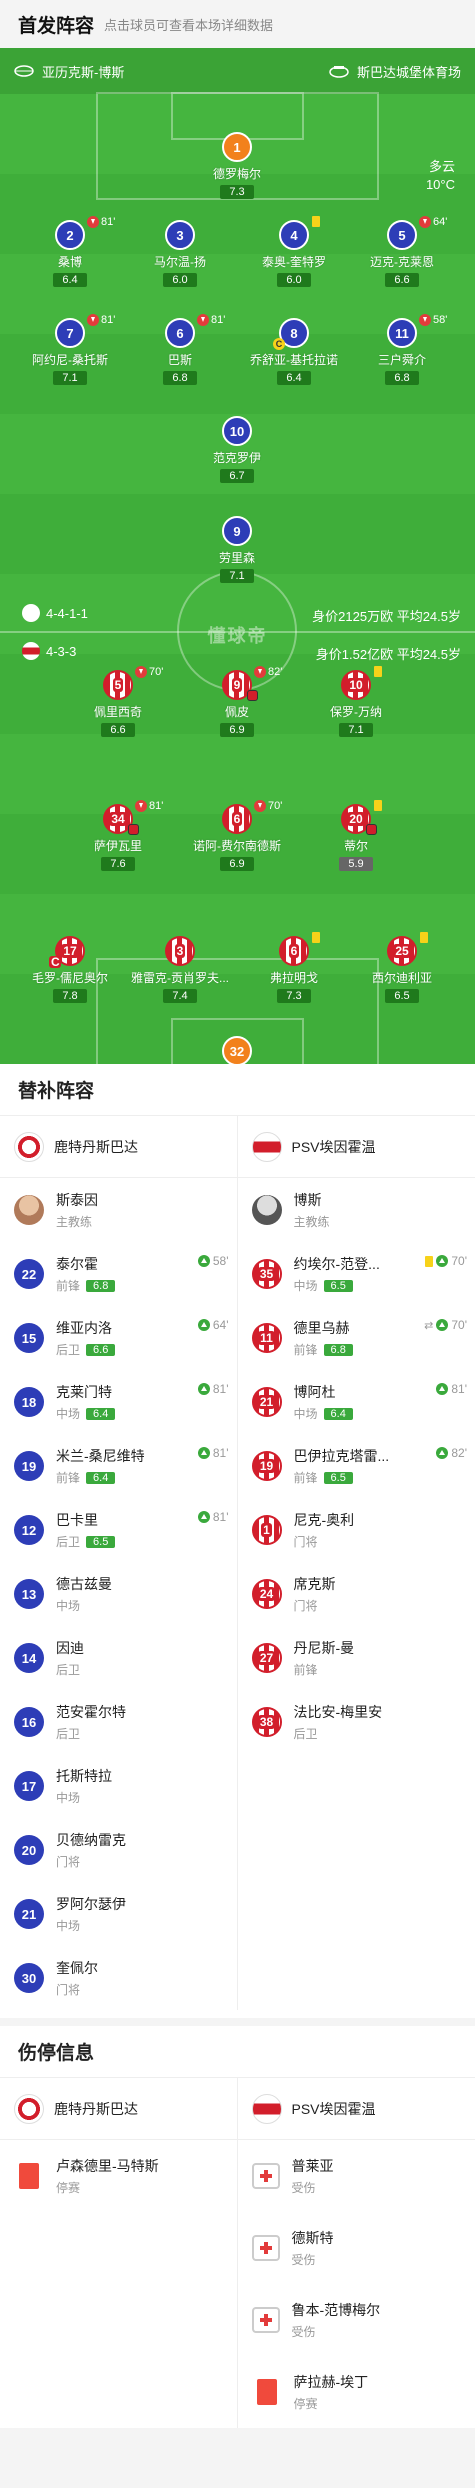  I want to click on player-name: 乔舒亚-基托拉诺, so click(294, 359).